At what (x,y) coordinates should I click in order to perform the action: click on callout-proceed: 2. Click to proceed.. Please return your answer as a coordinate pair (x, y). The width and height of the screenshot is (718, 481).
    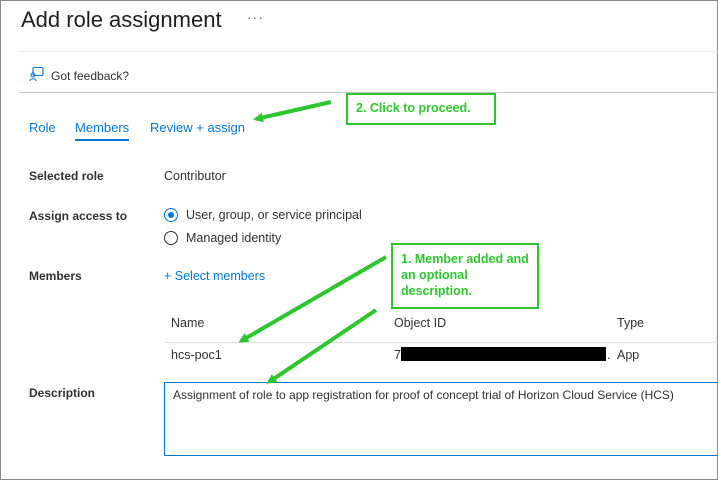
    Looking at the image, I should click on (421, 109).